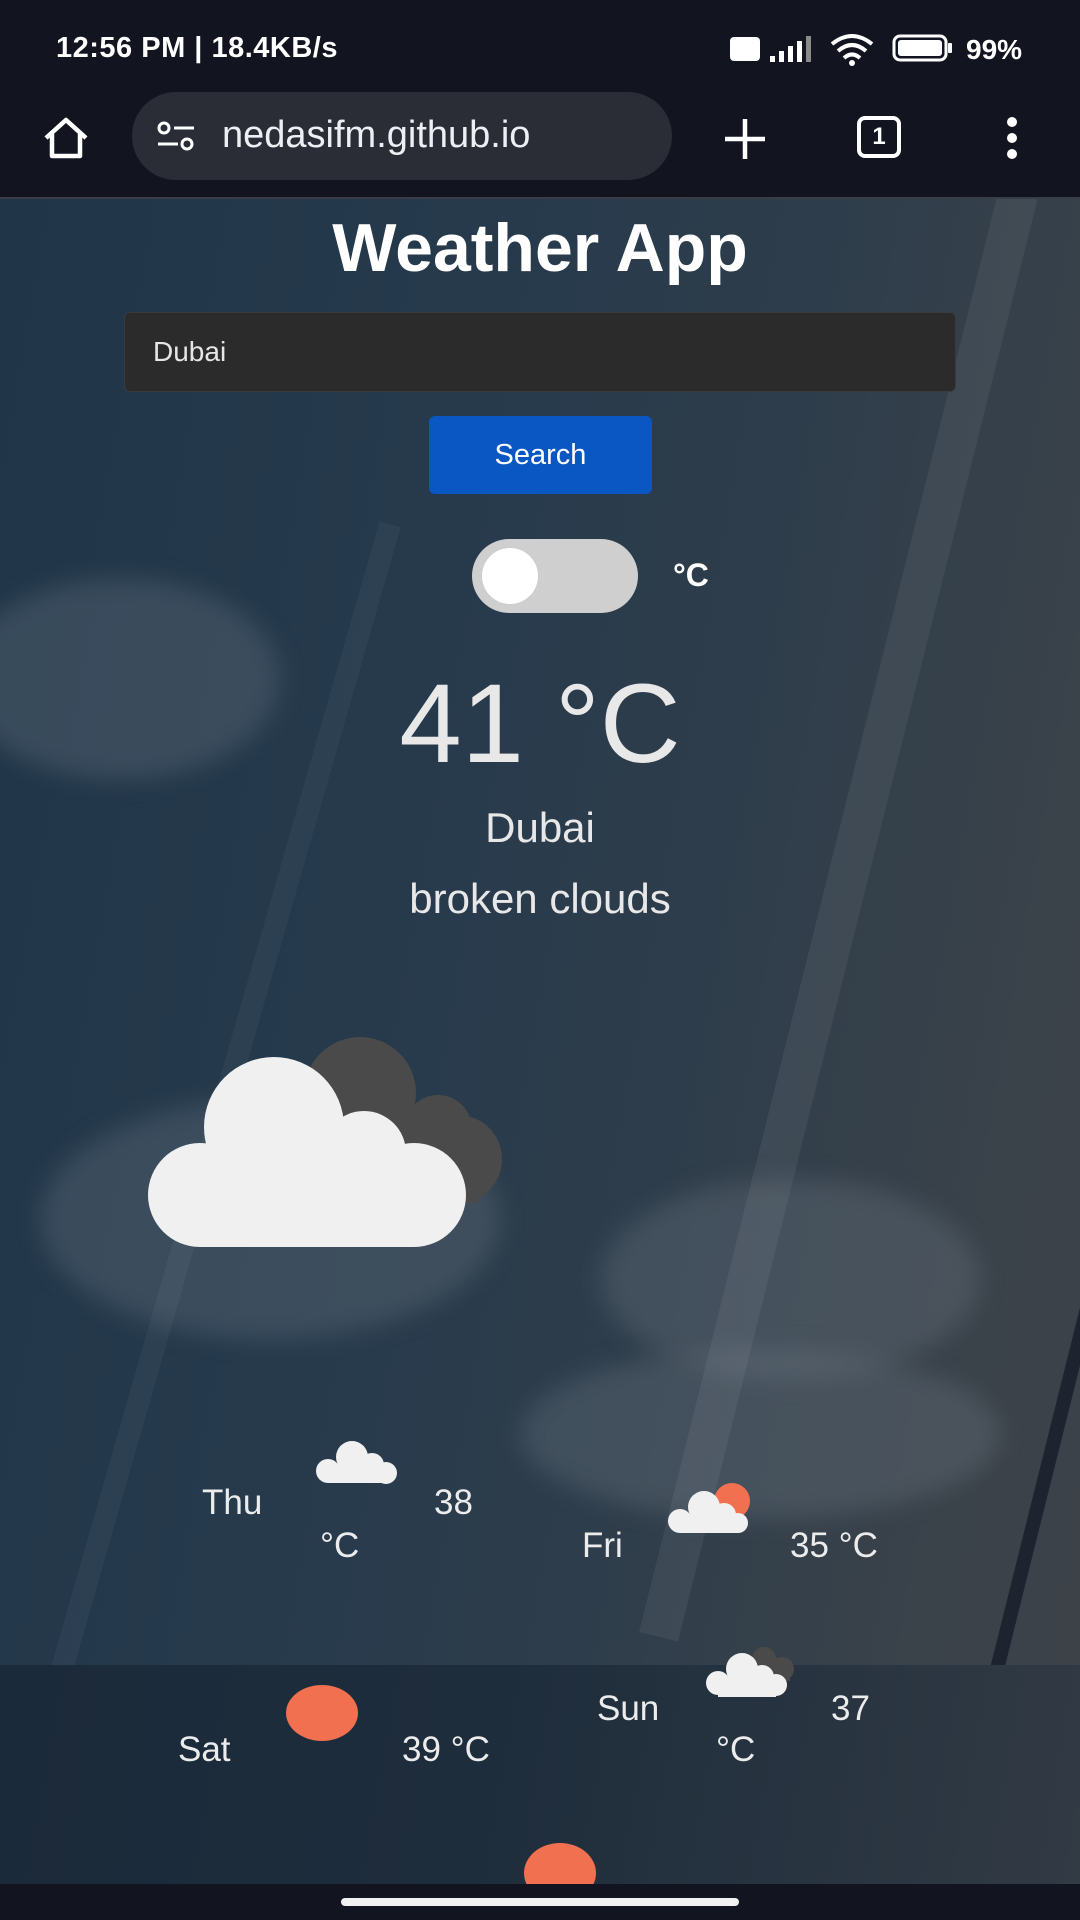 The width and height of the screenshot is (1080, 1920). What do you see at coordinates (540, 898) in the screenshot?
I see `weather-description: broken clouds` at bounding box center [540, 898].